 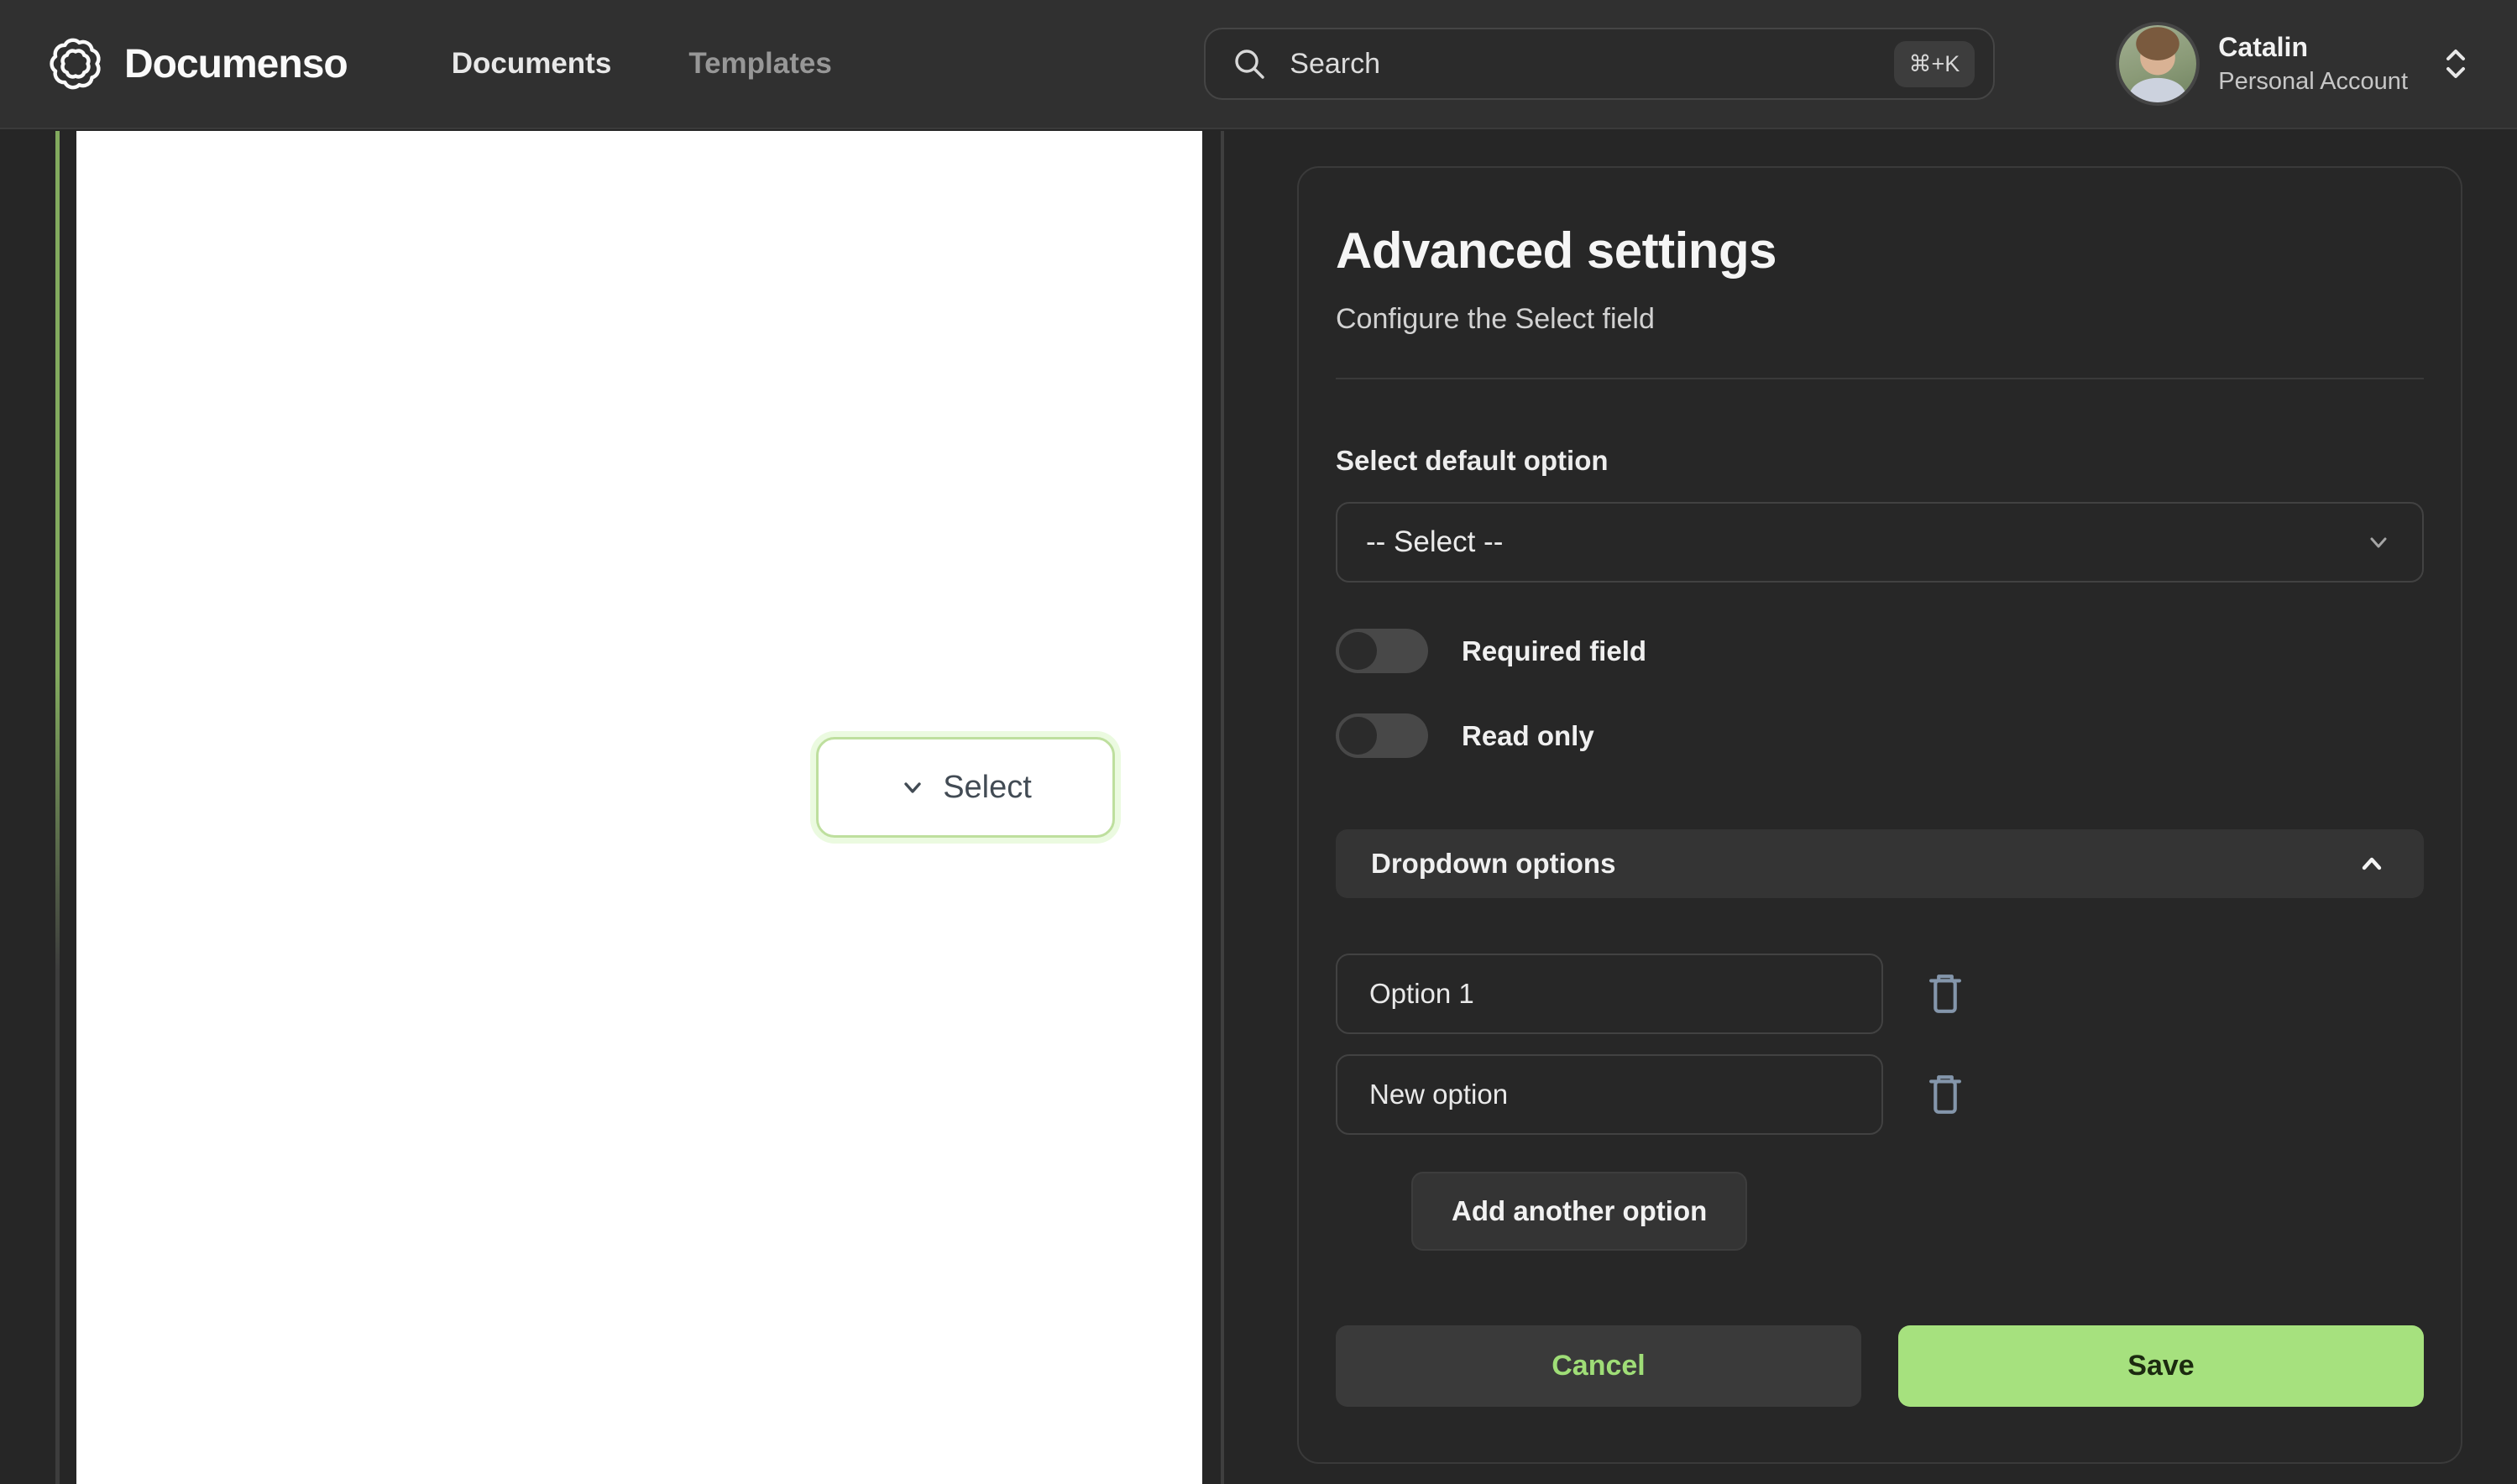 I want to click on dropdown-options-header: Dropdown options, so click(x=1880, y=863).